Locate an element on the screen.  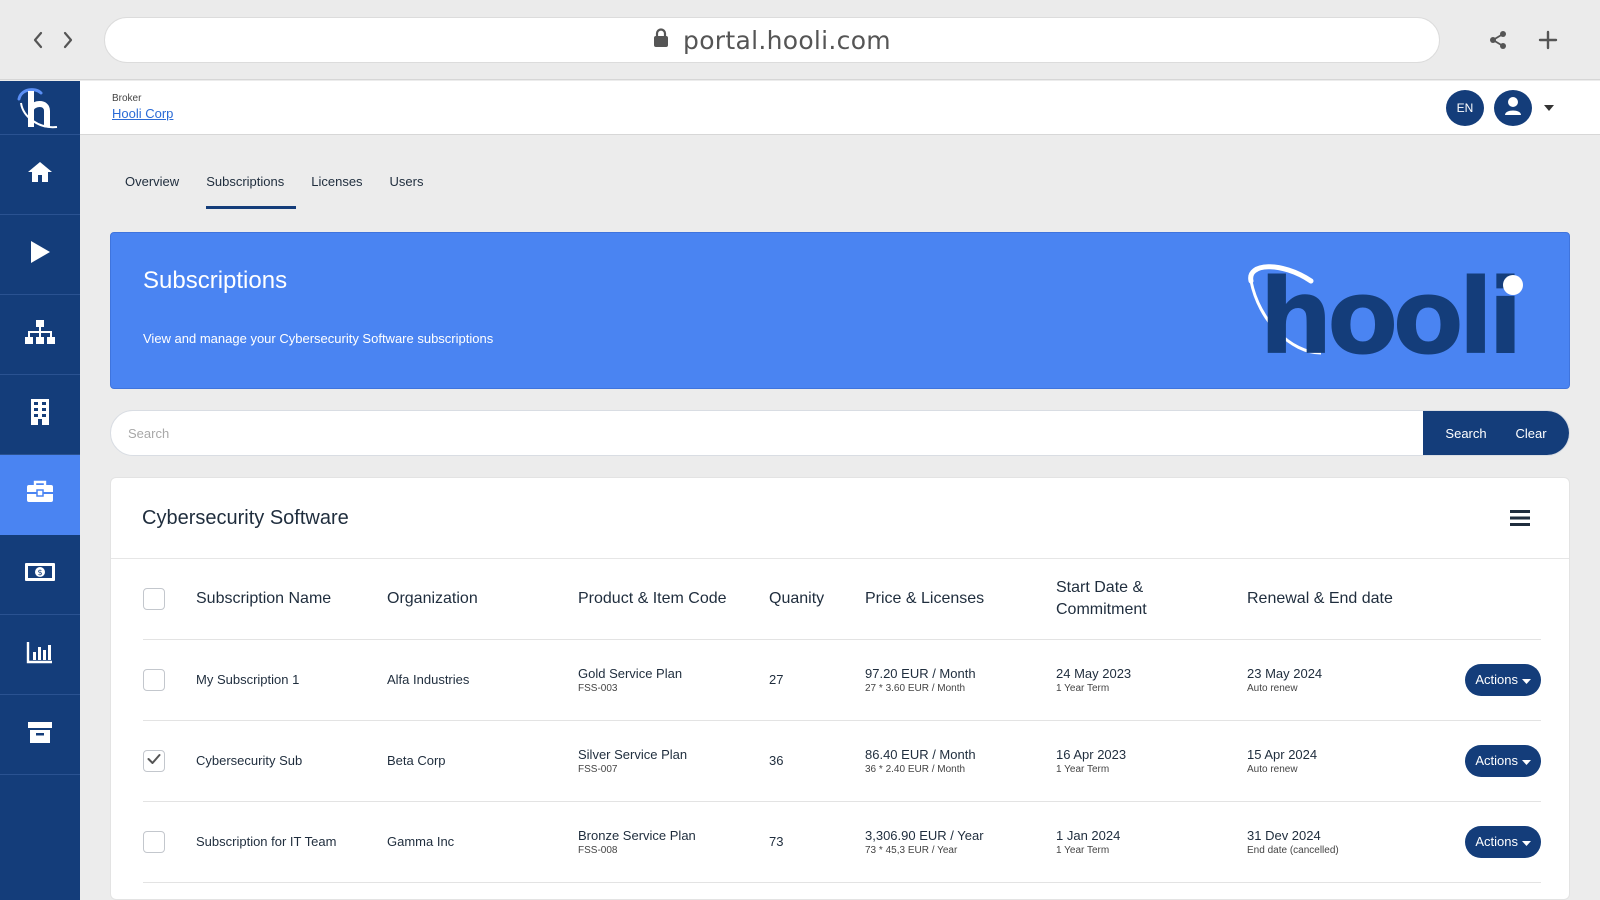
browser-chrome: portal.hooli.com is located at coordinates (800, 40).